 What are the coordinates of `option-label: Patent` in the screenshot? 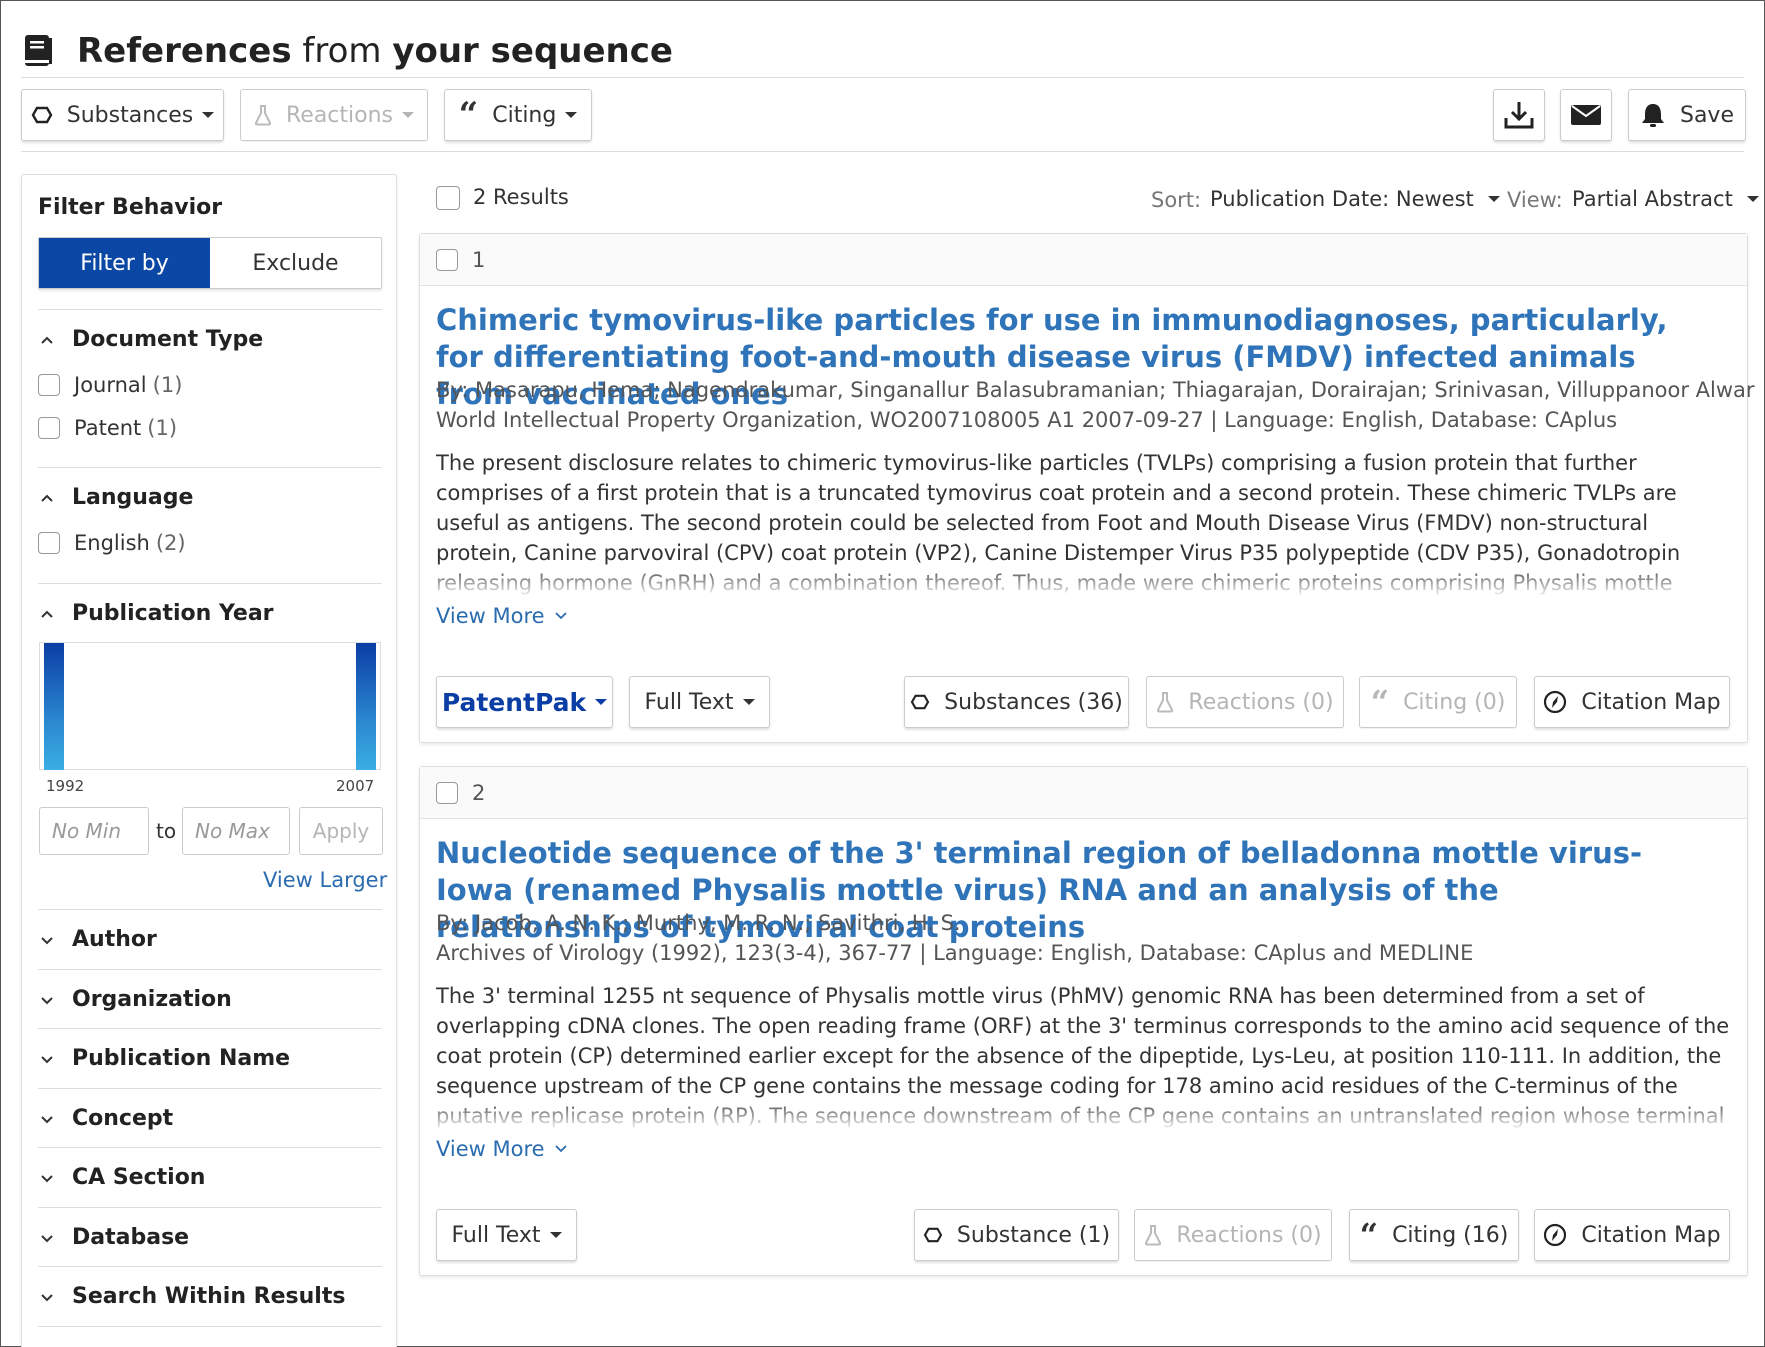 It's located at (108, 428).